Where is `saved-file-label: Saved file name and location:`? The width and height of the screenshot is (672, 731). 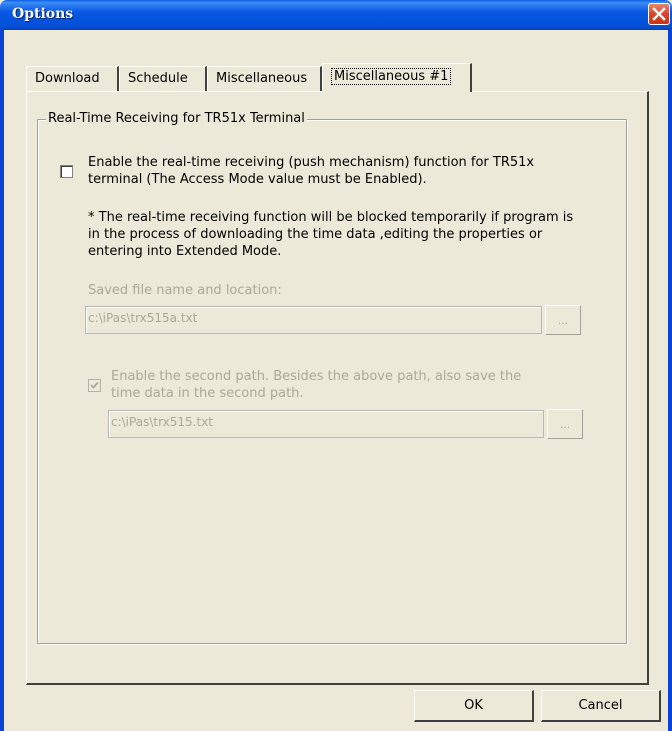
saved-file-label: Saved file name and location: is located at coordinates (185, 290).